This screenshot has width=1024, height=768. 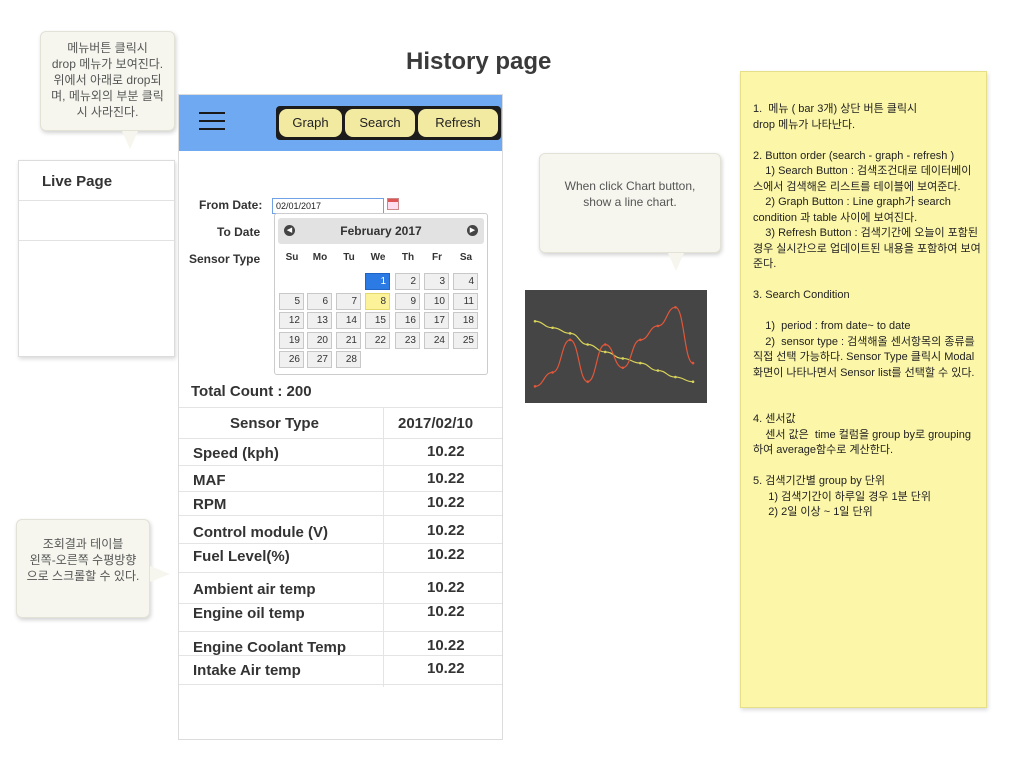 What do you see at coordinates (319, 359) in the screenshot?
I see `calendar-day: 27` at bounding box center [319, 359].